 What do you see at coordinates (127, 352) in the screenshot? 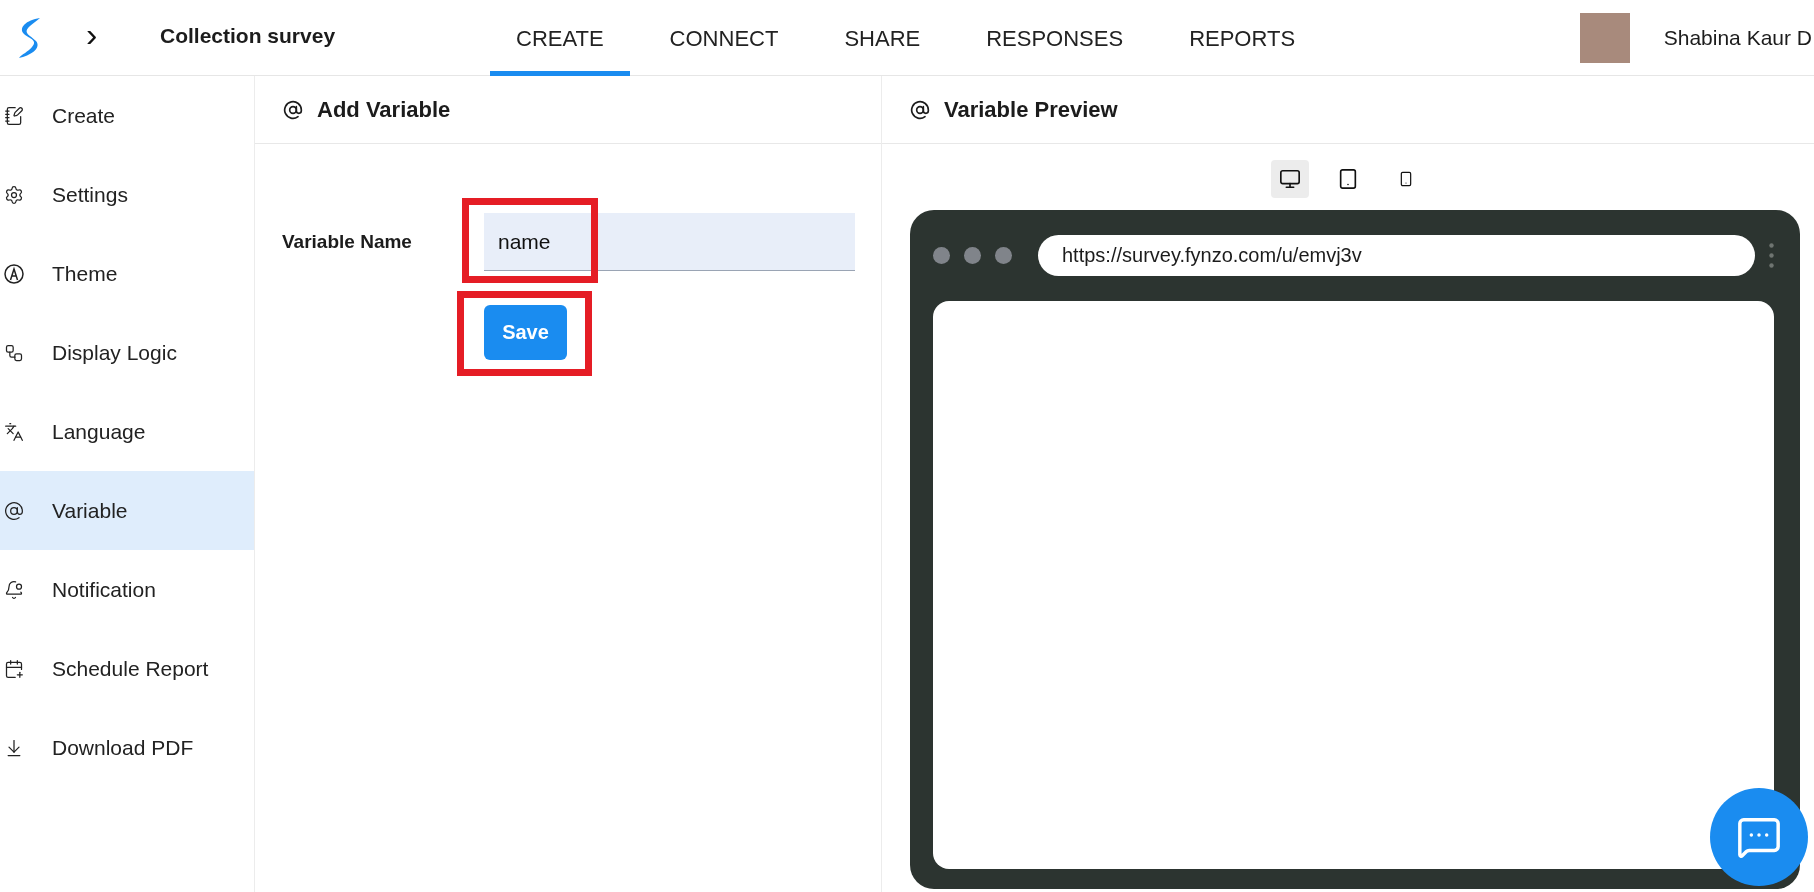
I see `sidebar-item: Display Logic` at bounding box center [127, 352].